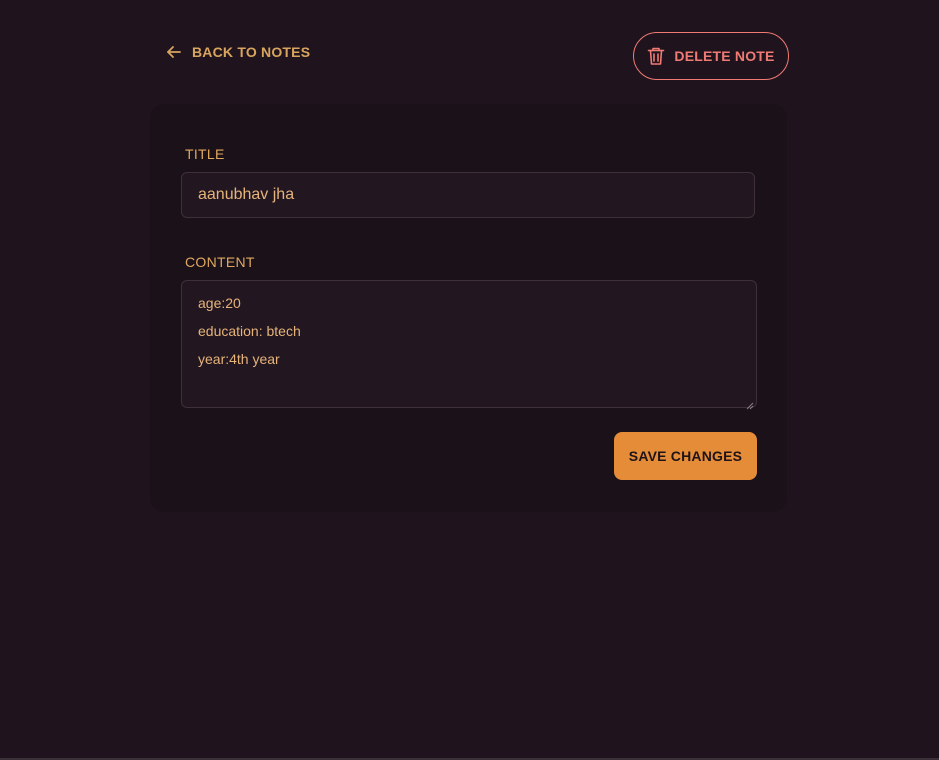  What do you see at coordinates (750, 403) in the screenshot?
I see `resize-handle-icon` at bounding box center [750, 403].